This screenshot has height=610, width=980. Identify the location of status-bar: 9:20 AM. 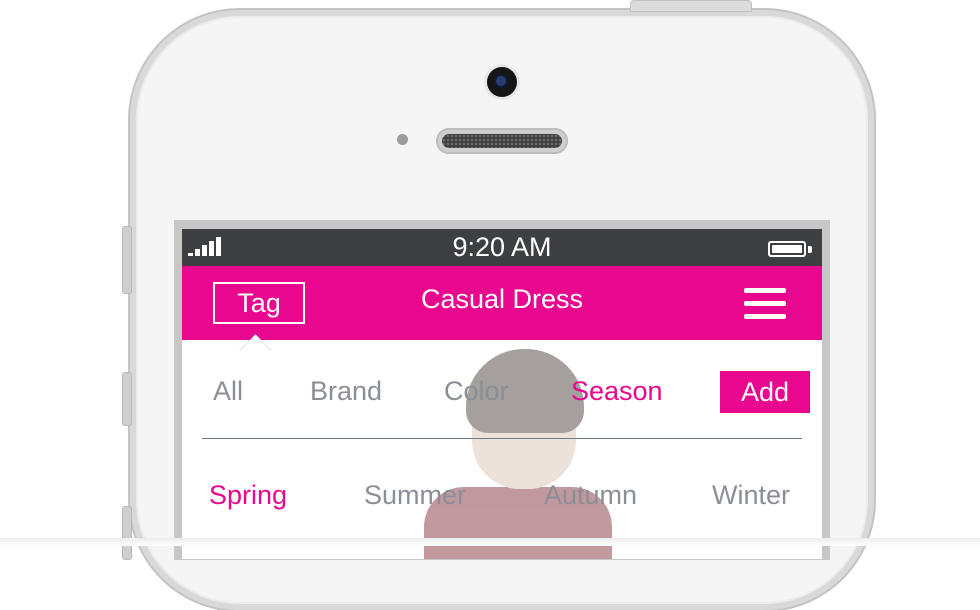
(502, 247).